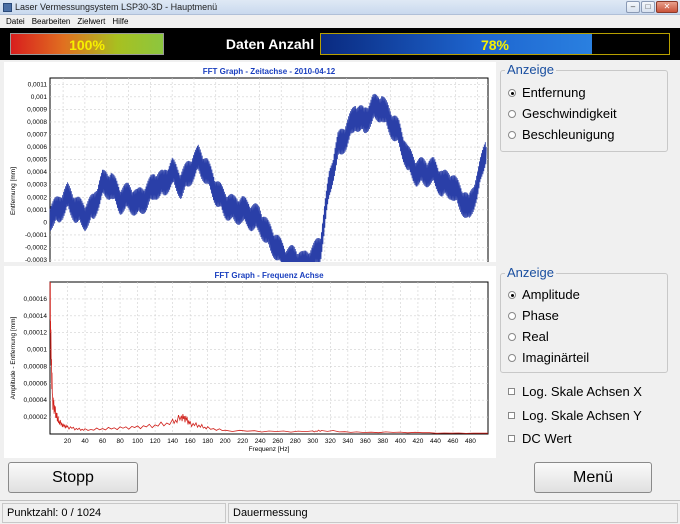  I want to click on checkbox-label: Log. Skale Achsen X, so click(582, 391).